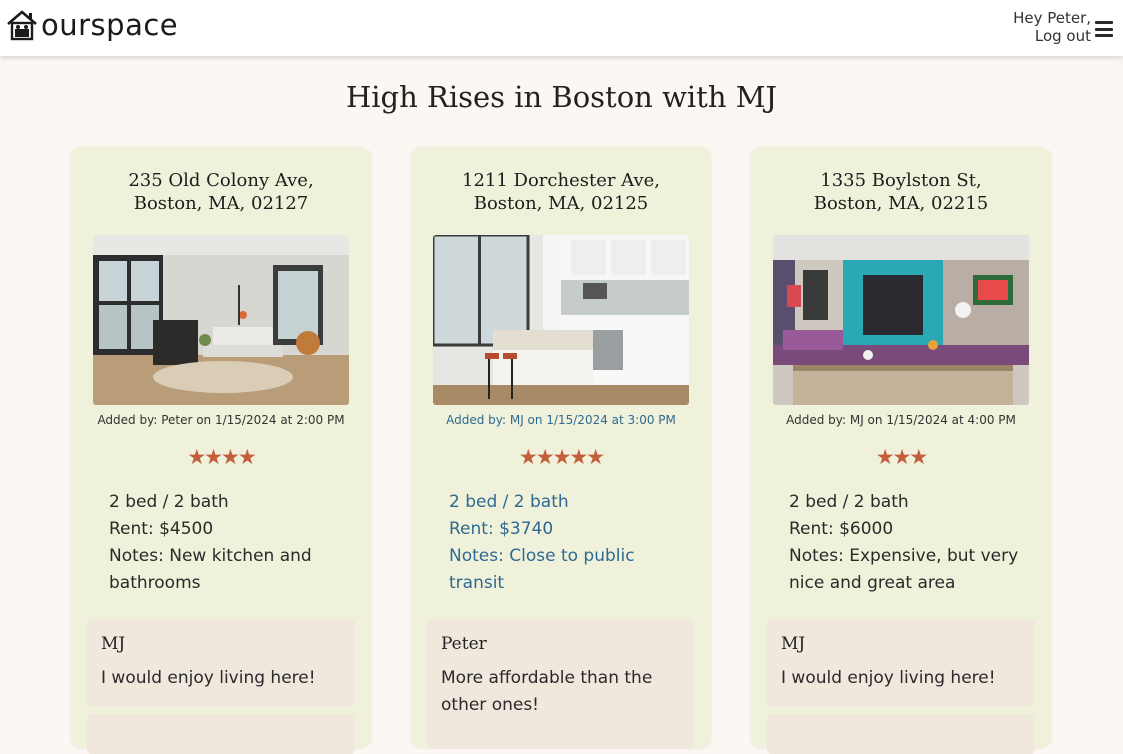  What do you see at coordinates (221, 180) in the screenshot?
I see `address-line-1: 235 Old Colony Ave,` at bounding box center [221, 180].